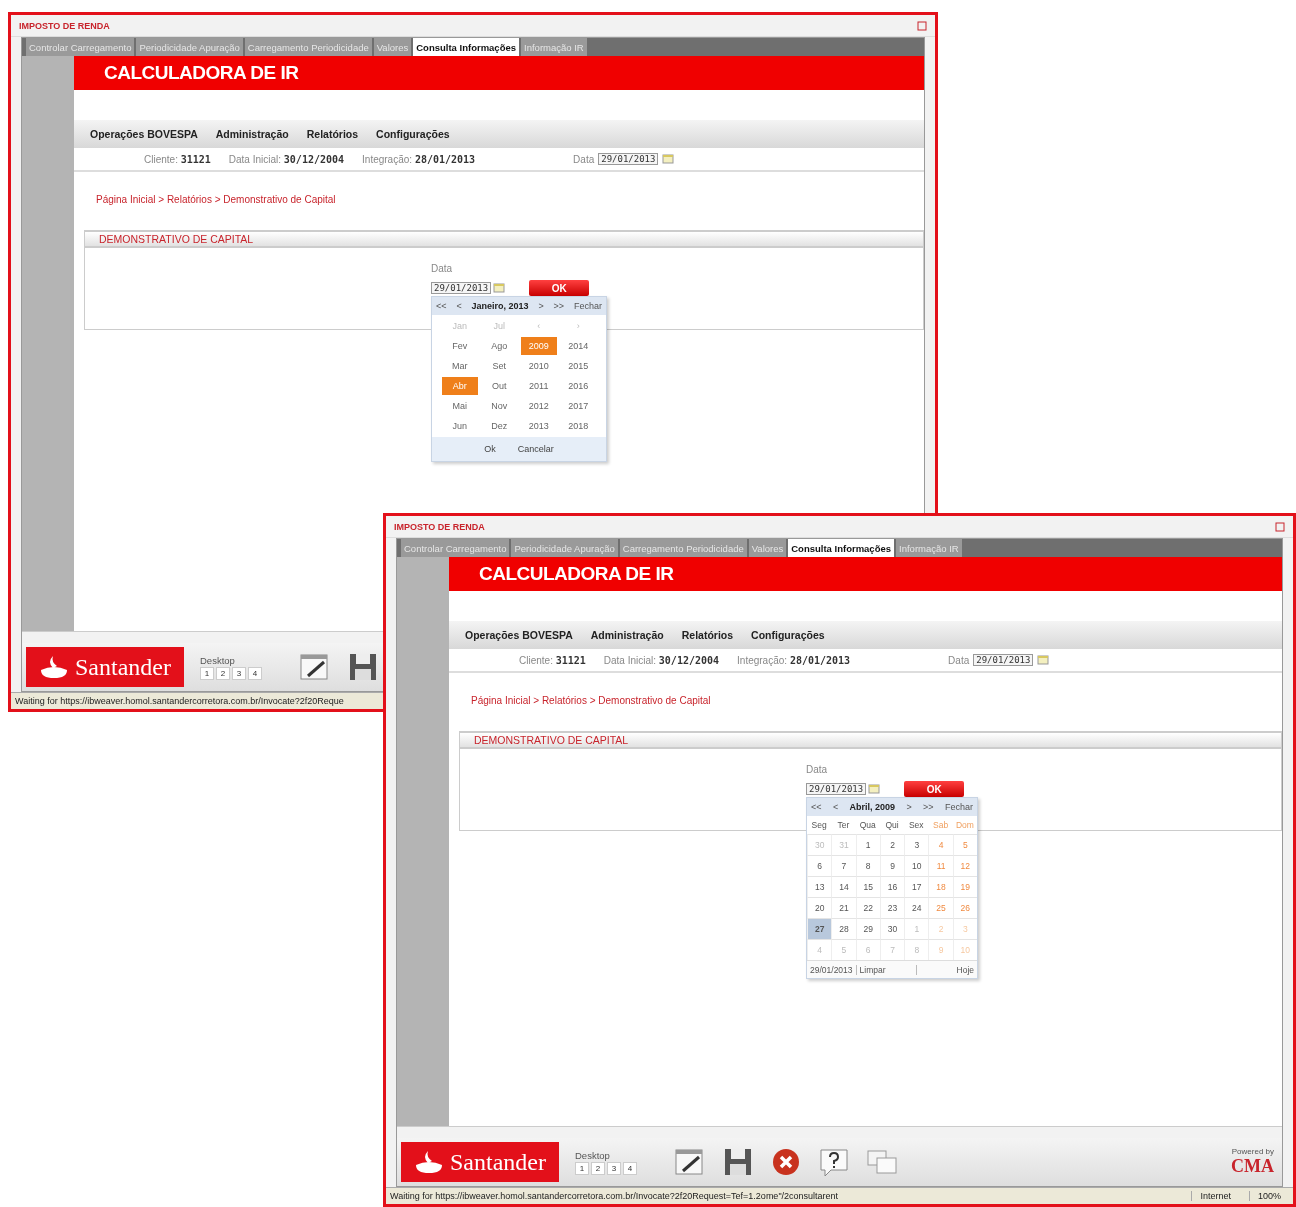 This screenshot has height=1207, width=1296. Describe the element at coordinates (819, 825) in the screenshot. I see `weekday-label: Seg` at that location.